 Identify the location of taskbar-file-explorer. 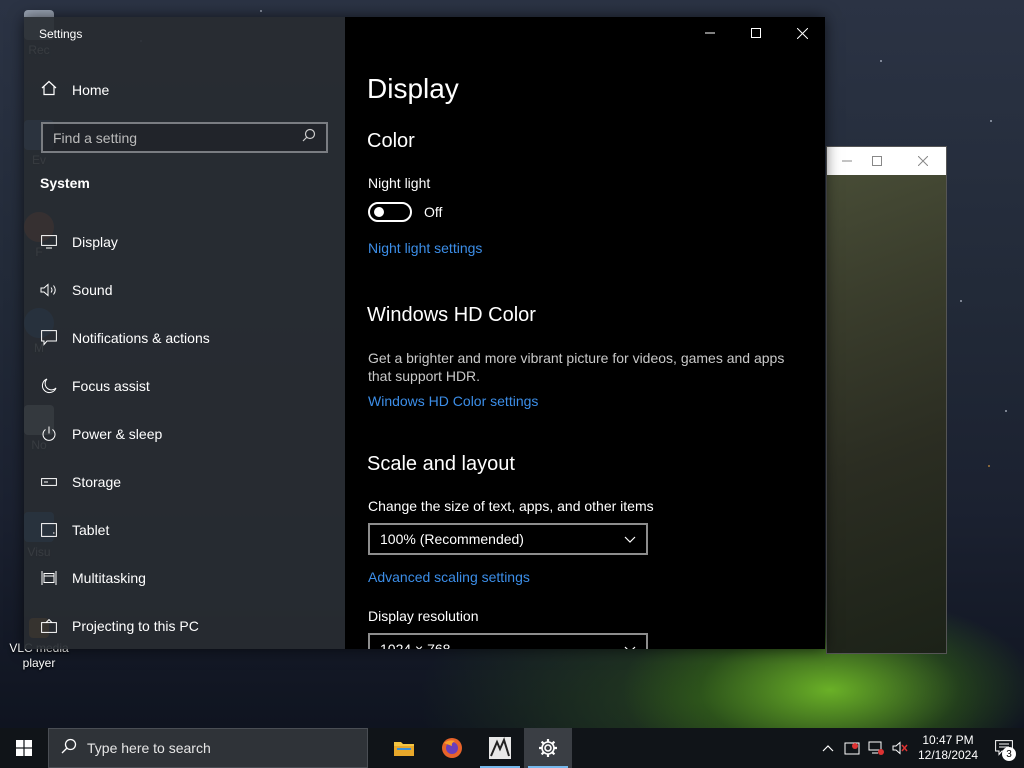
(404, 748).